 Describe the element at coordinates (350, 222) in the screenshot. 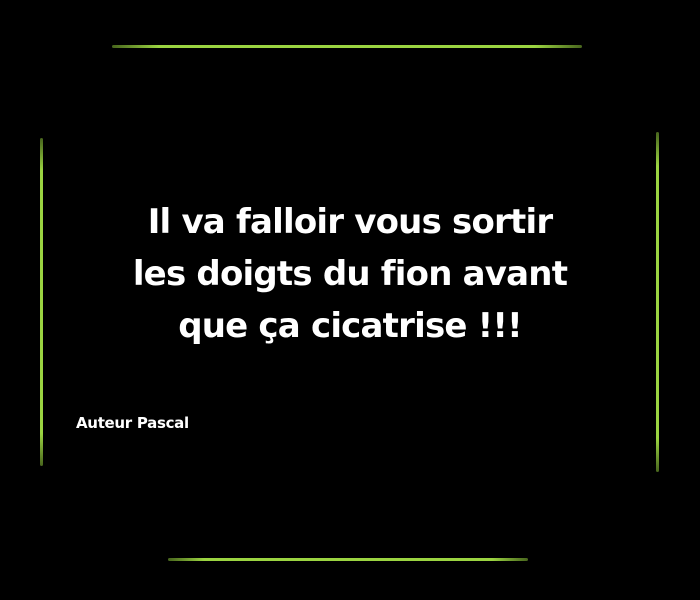

I see `quote-line-1: Il va falloir vous sortir` at that location.